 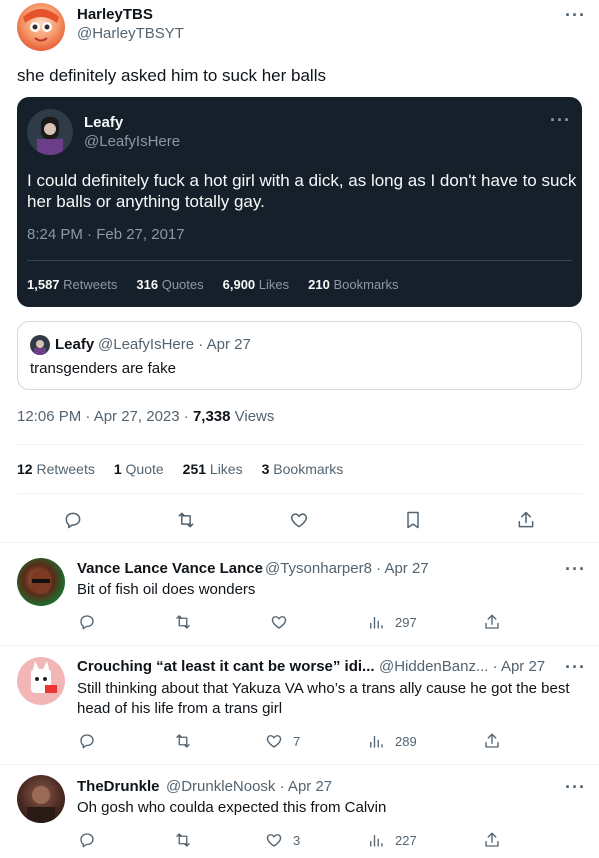 I want to click on views-button: 289, so click(x=392, y=741).